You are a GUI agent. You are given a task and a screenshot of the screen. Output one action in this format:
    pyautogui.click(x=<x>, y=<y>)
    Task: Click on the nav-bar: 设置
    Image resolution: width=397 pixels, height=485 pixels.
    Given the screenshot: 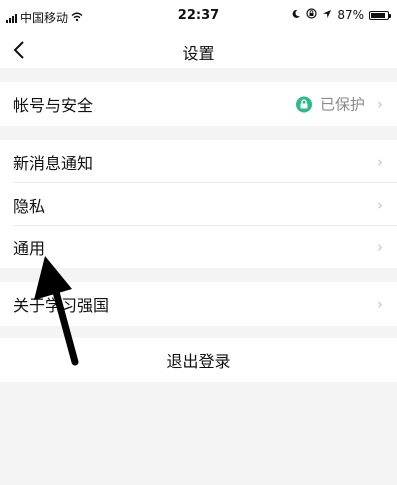 What is the action you would take?
    pyautogui.click(x=198, y=50)
    